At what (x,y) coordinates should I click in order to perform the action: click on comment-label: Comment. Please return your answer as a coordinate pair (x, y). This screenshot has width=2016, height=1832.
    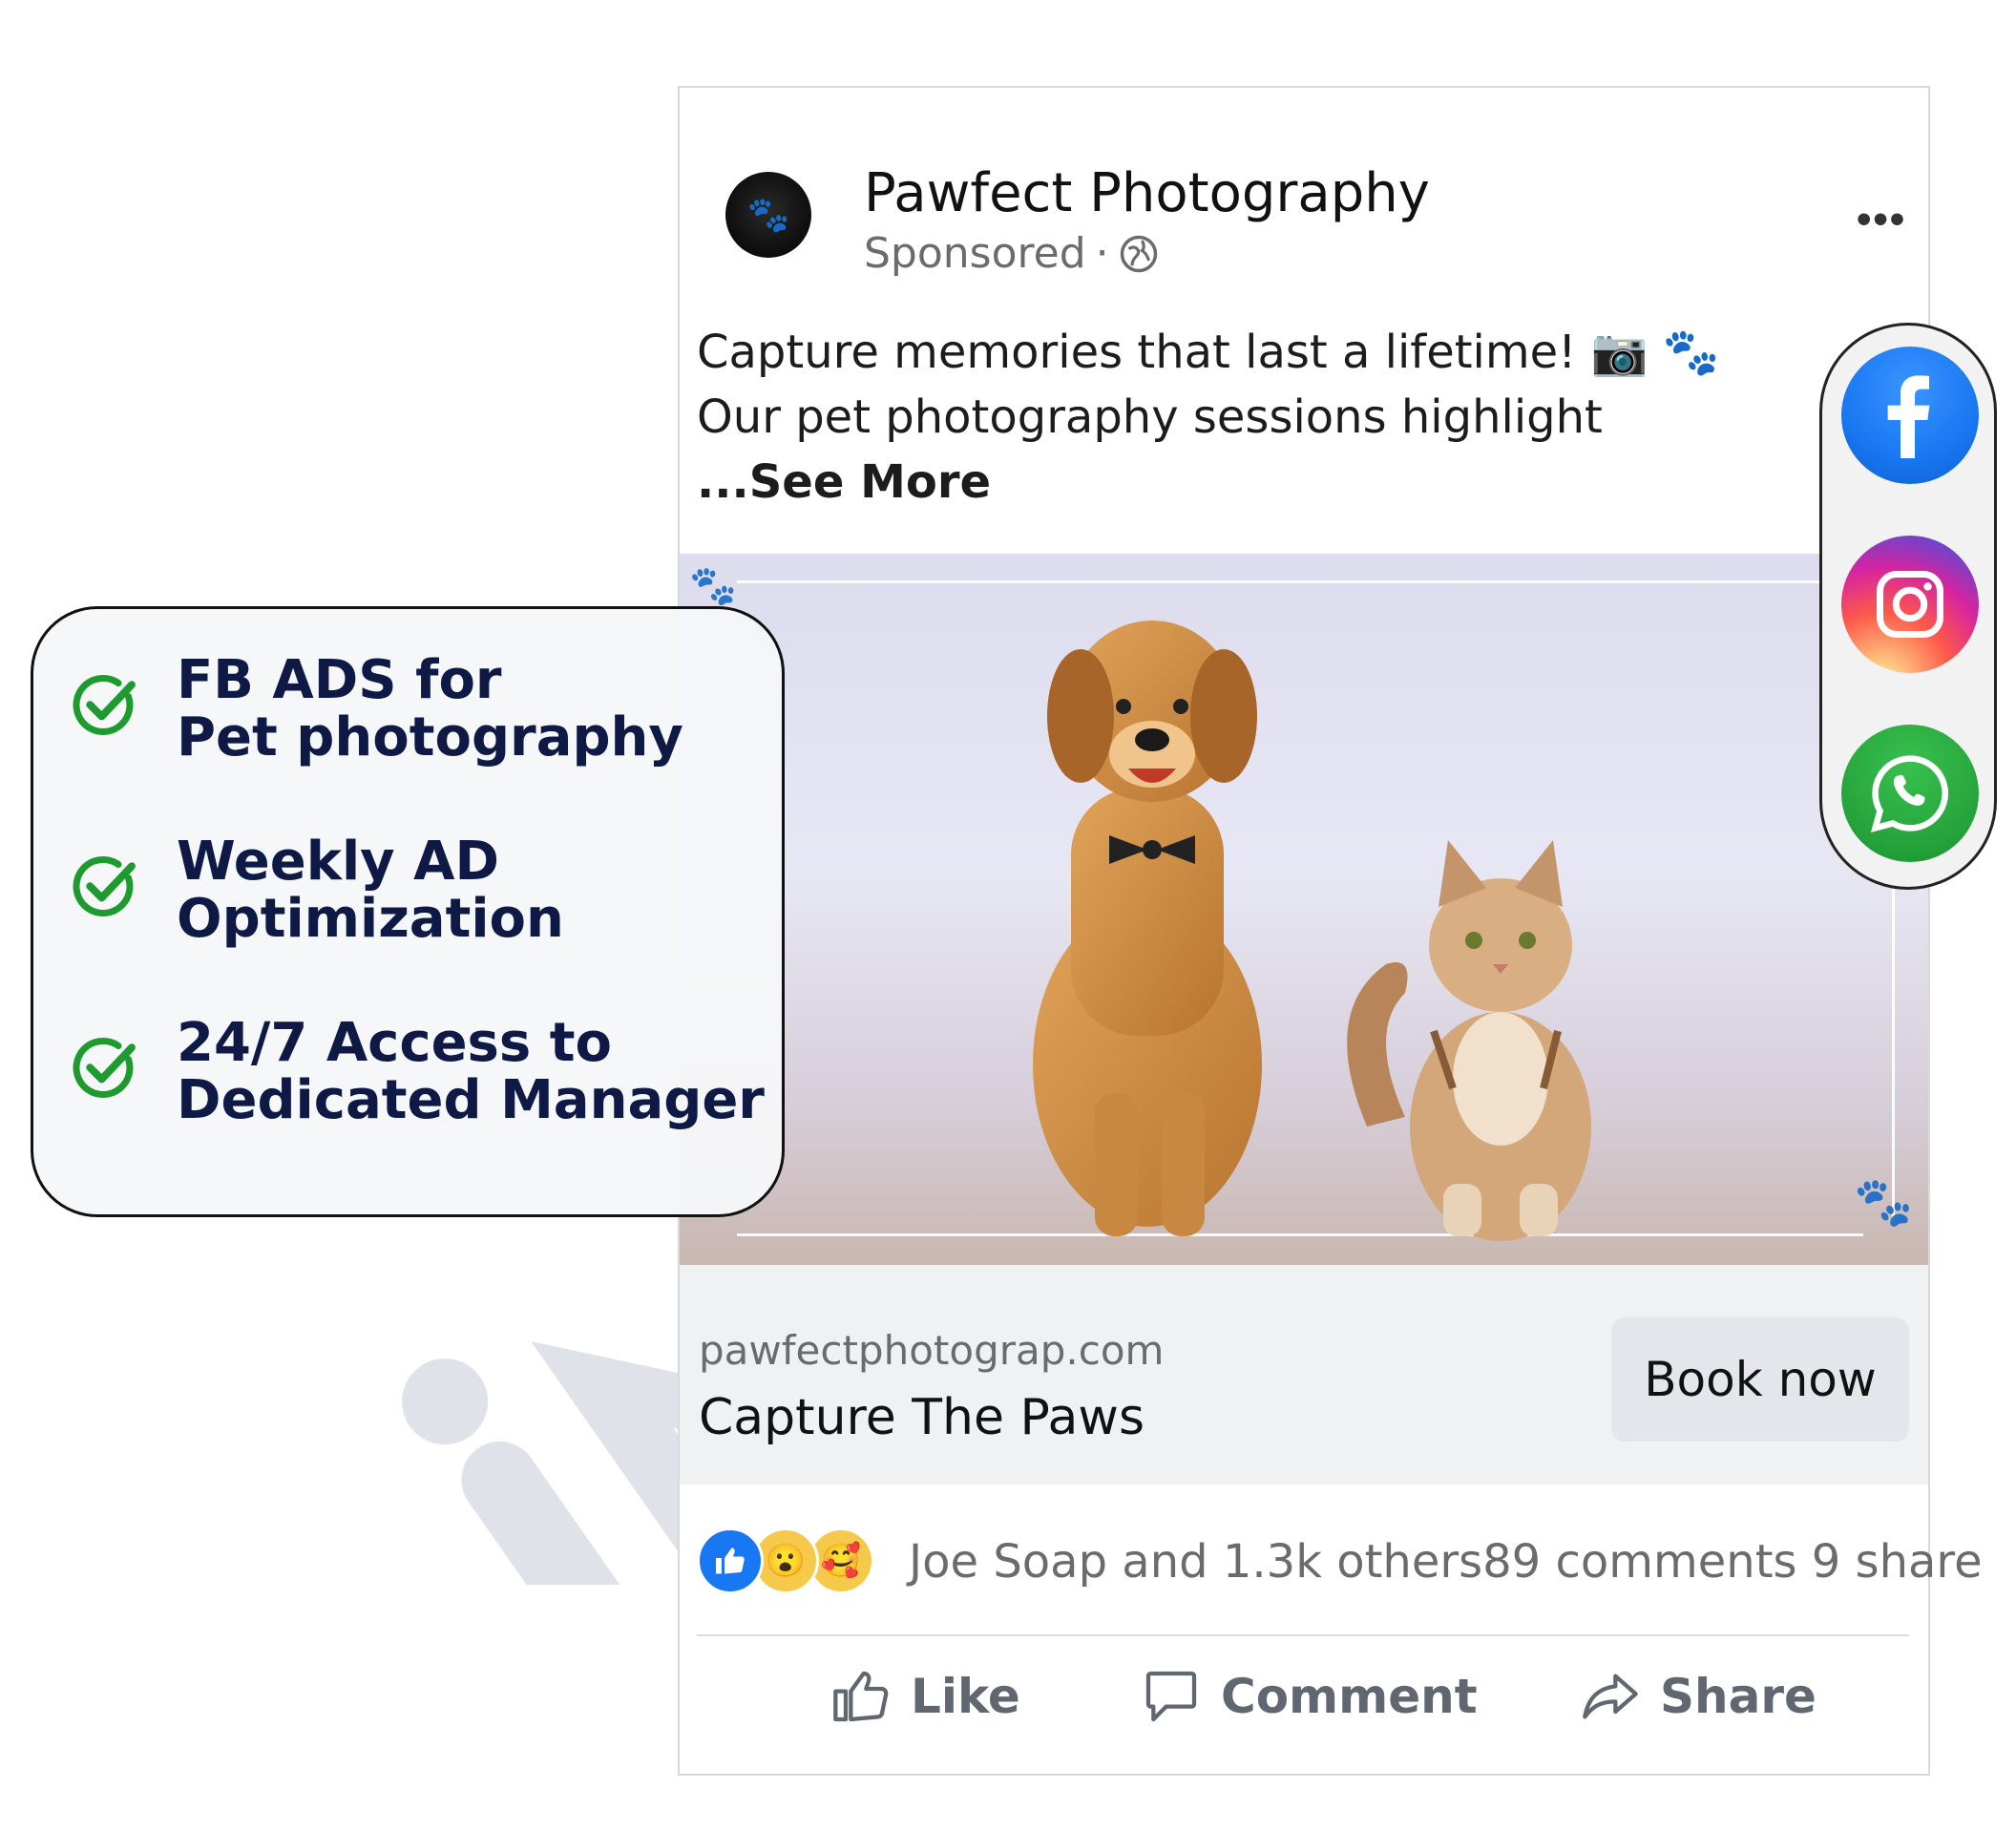
    Looking at the image, I should click on (1349, 1696).